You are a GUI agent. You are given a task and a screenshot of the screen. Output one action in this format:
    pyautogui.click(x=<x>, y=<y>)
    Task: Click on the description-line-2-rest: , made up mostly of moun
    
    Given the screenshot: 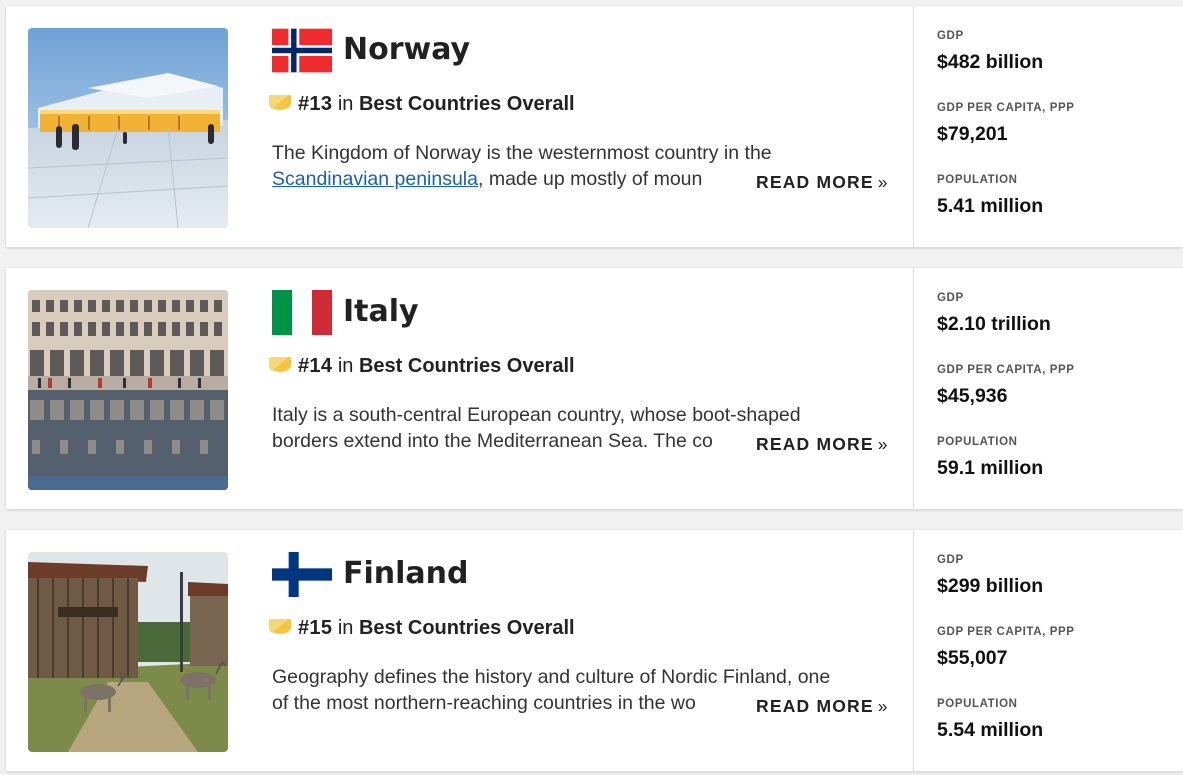 What is the action you would take?
    pyautogui.click(x=590, y=179)
    